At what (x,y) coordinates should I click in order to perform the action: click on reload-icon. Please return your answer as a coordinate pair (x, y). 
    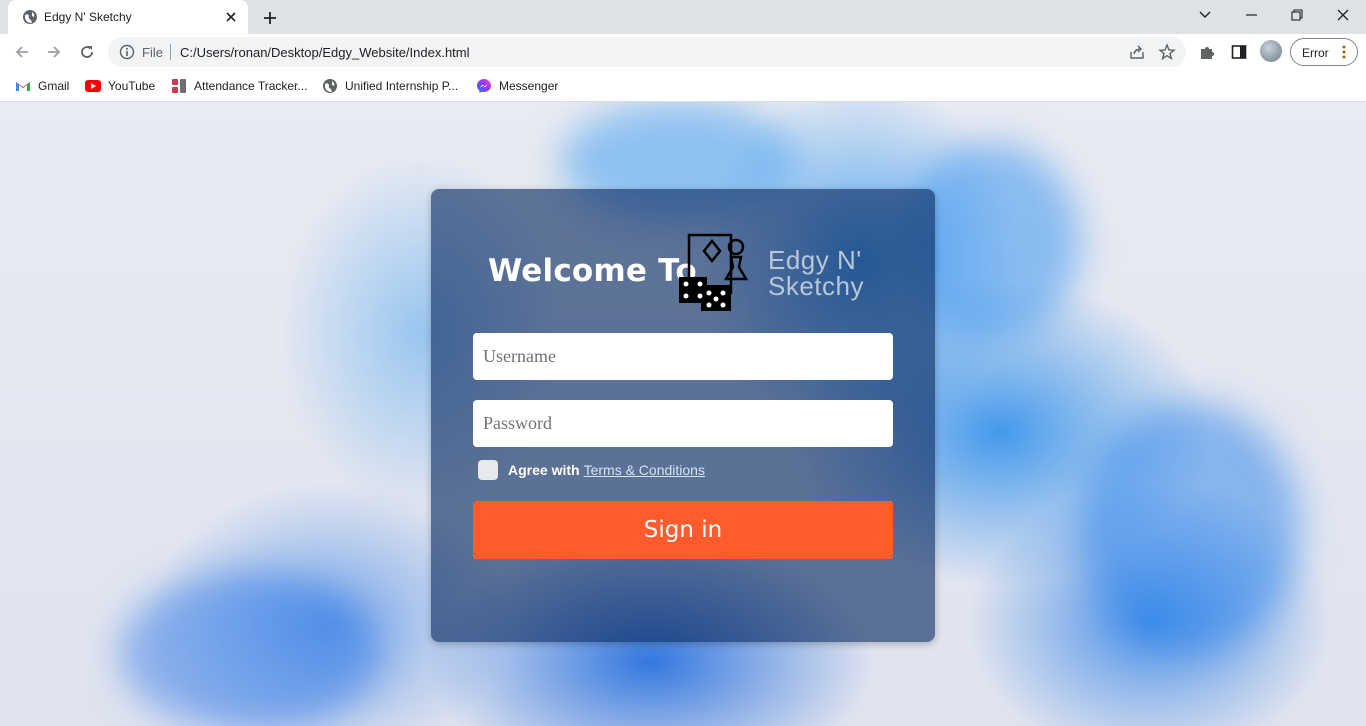
    Looking at the image, I should click on (87, 52).